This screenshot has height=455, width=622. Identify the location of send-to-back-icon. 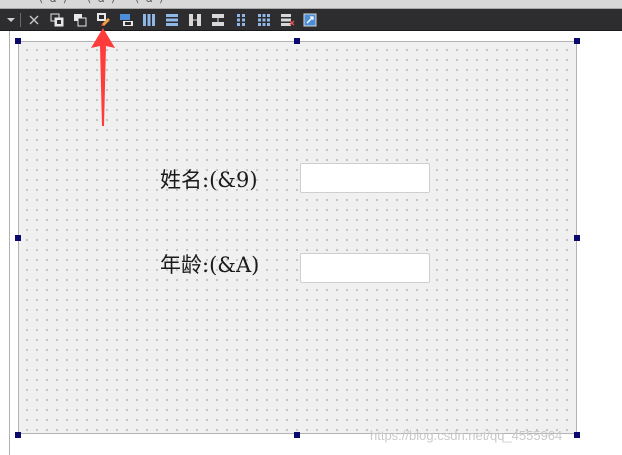
(80, 19).